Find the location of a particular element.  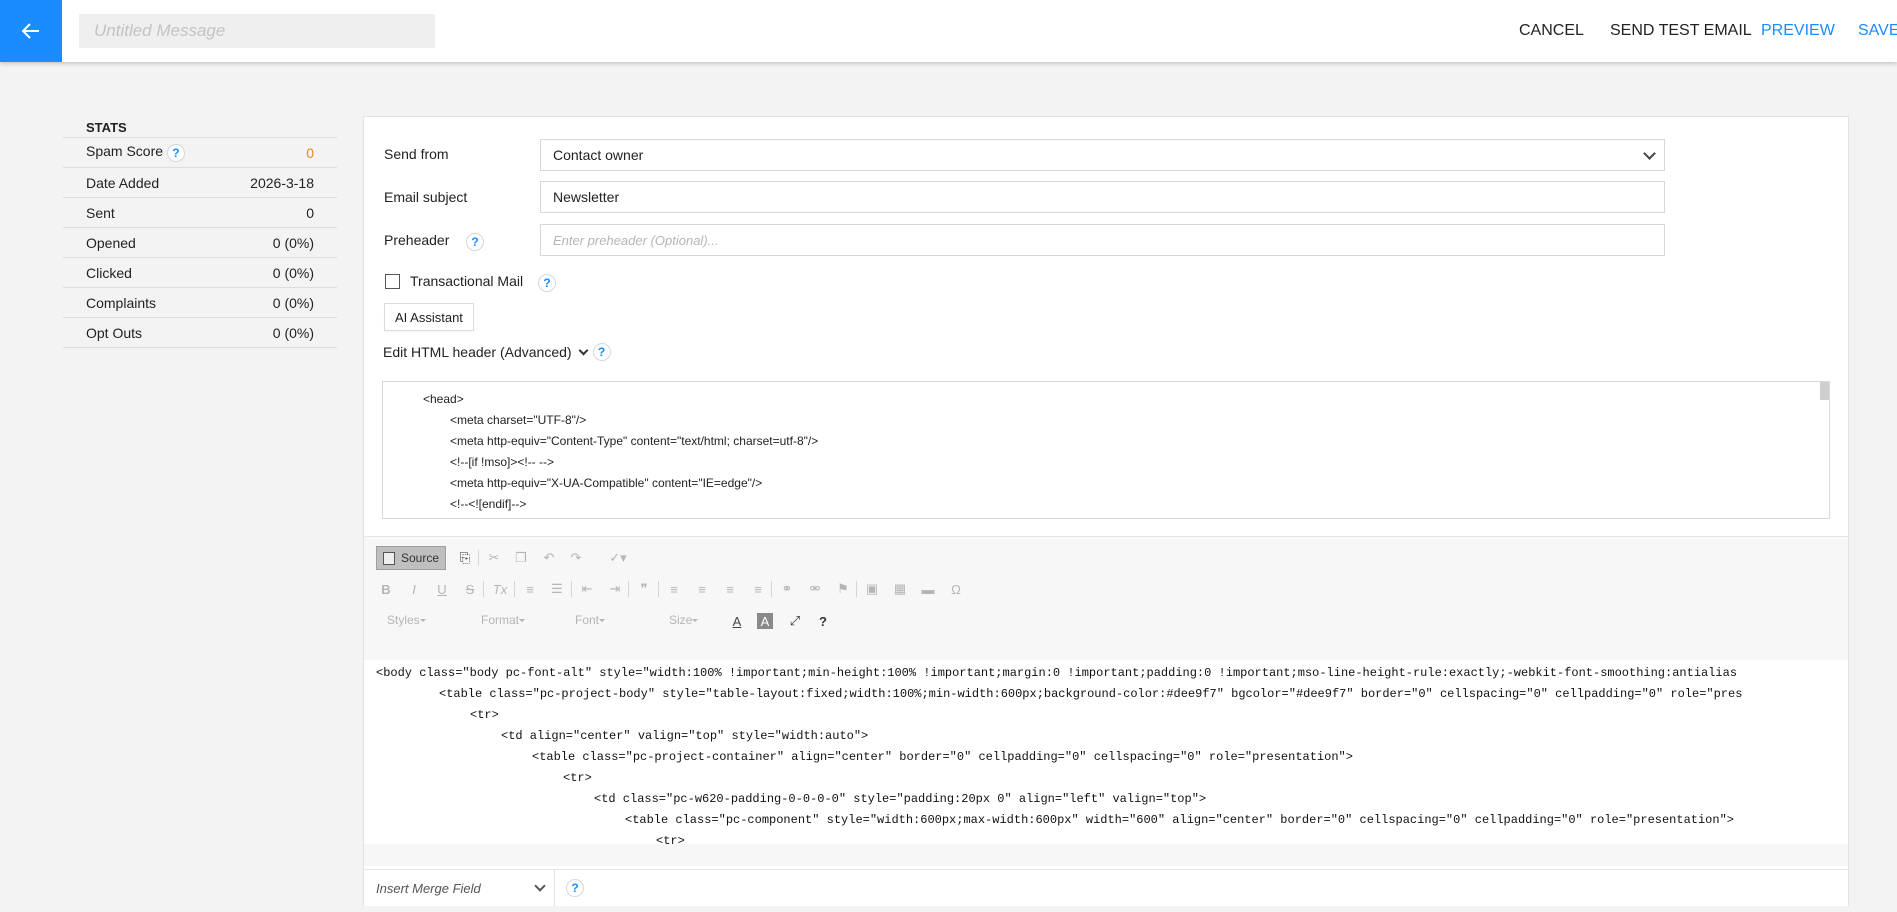

strikethrough-icon: S is located at coordinates (470, 589).